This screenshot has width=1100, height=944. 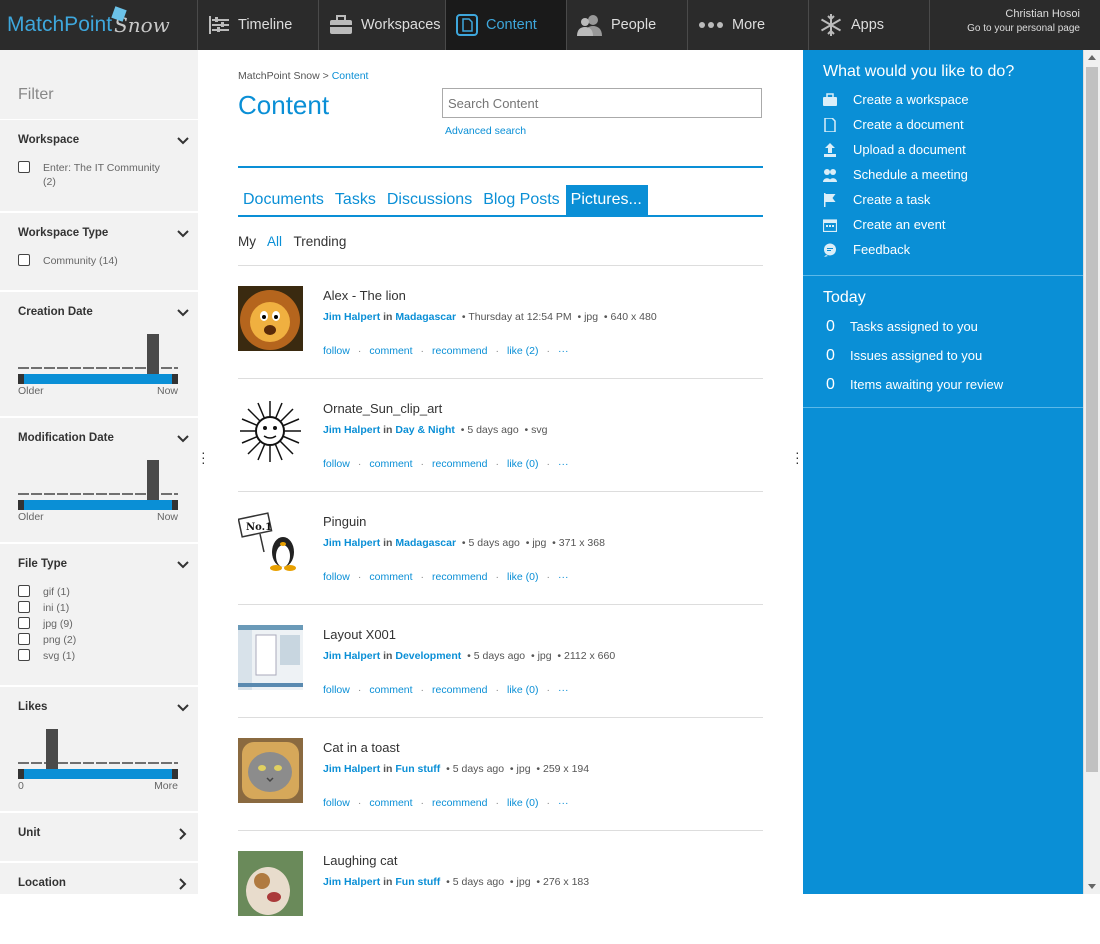 I want to click on scope-my: My, so click(x=247, y=241).